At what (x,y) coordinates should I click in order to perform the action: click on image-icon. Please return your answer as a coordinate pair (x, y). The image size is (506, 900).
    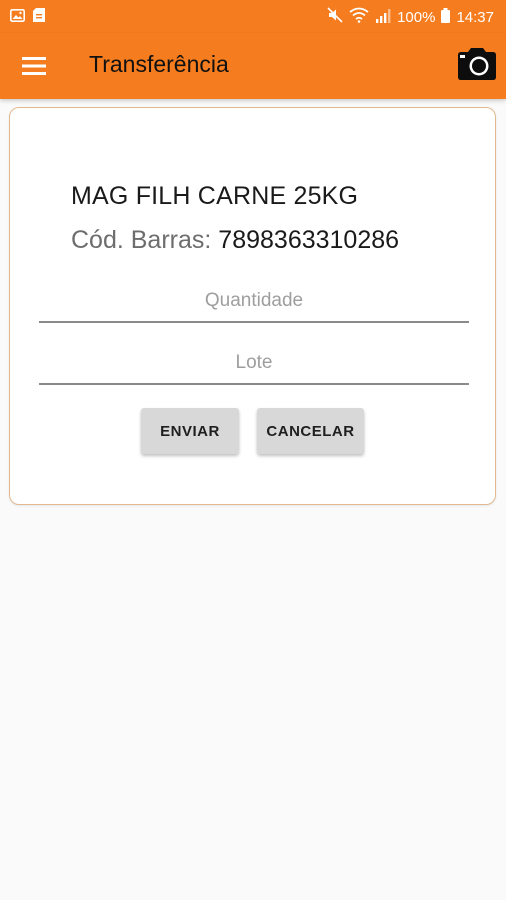
    Looking at the image, I should click on (17, 17).